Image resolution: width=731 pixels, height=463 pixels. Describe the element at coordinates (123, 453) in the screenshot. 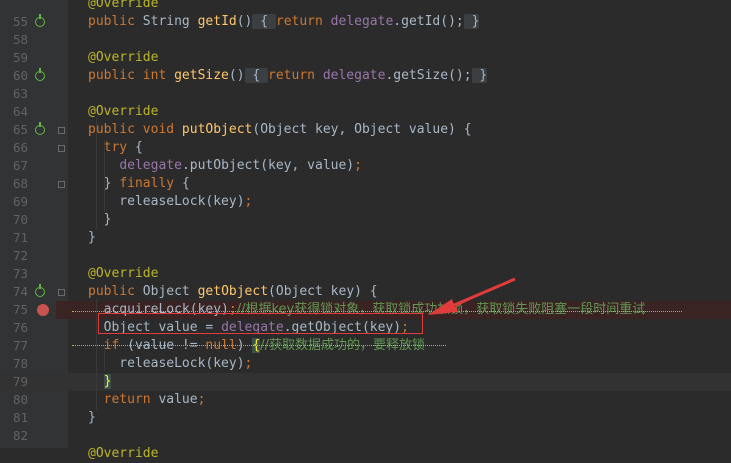

I see `code-token: @Override` at that location.